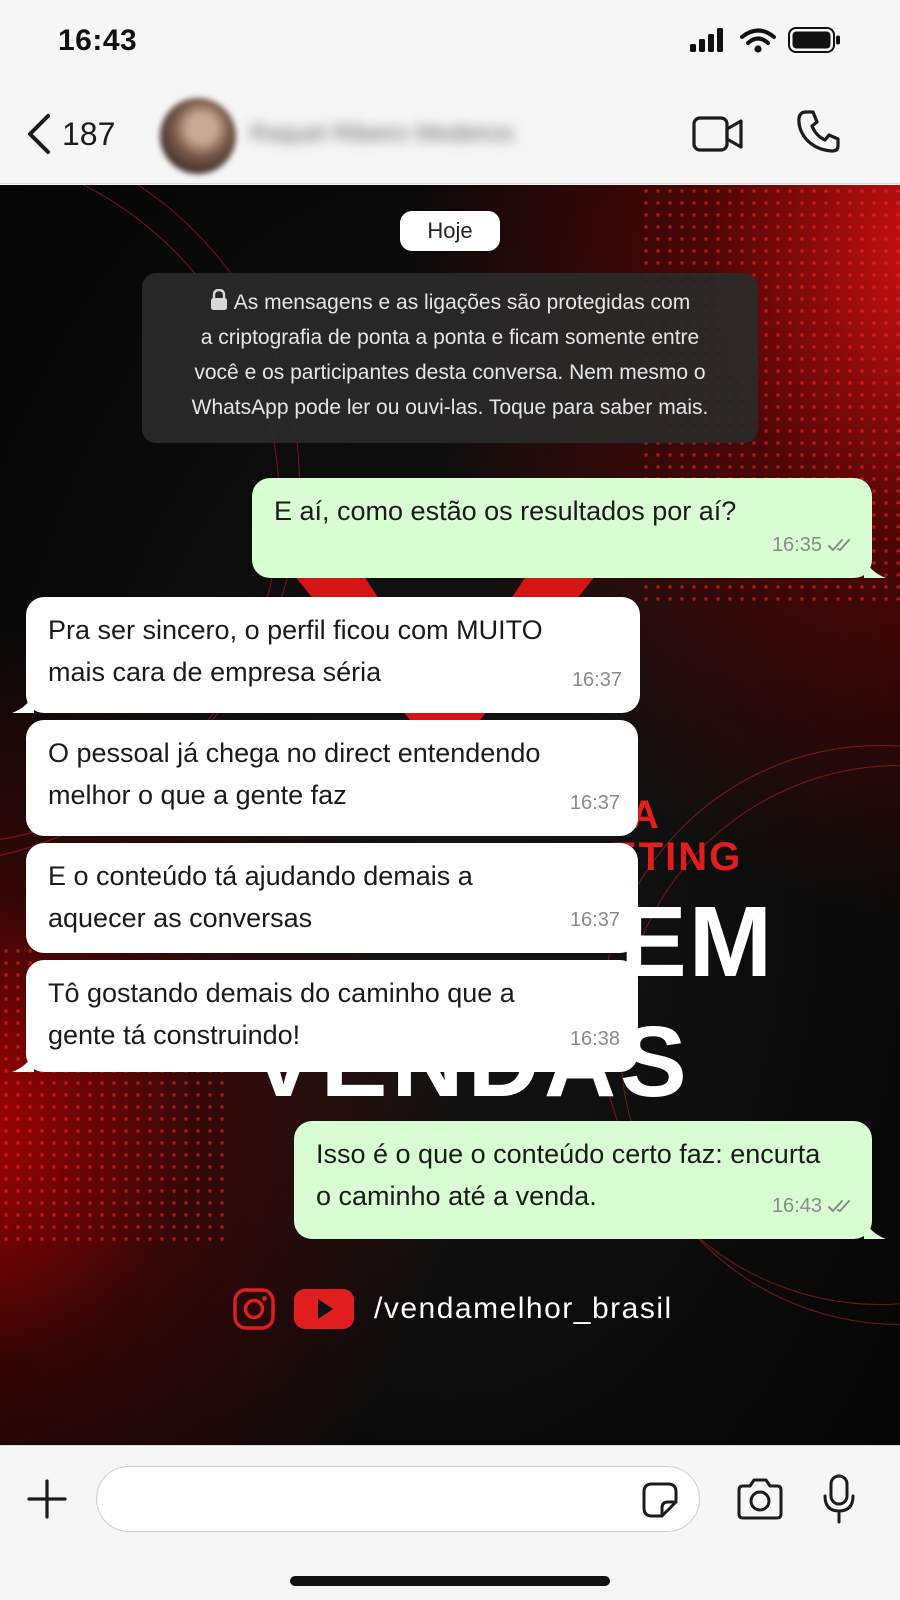 The image size is (900, 1600). I want to click on message-text: E o conteúdo tá ajudando demais a, so click(260, 876).